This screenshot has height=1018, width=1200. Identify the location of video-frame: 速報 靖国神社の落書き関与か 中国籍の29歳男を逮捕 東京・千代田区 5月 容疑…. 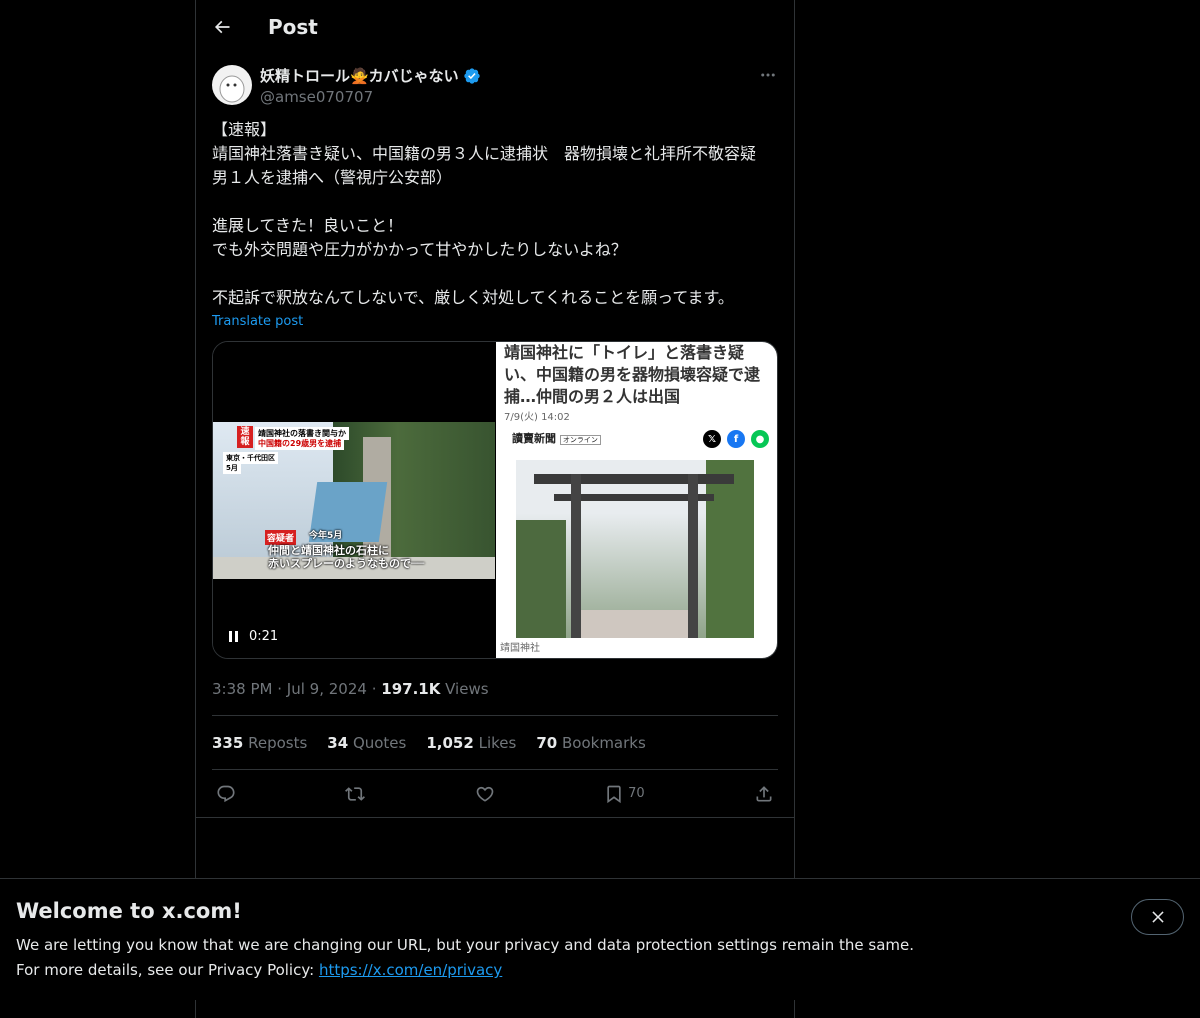
(354, 500).